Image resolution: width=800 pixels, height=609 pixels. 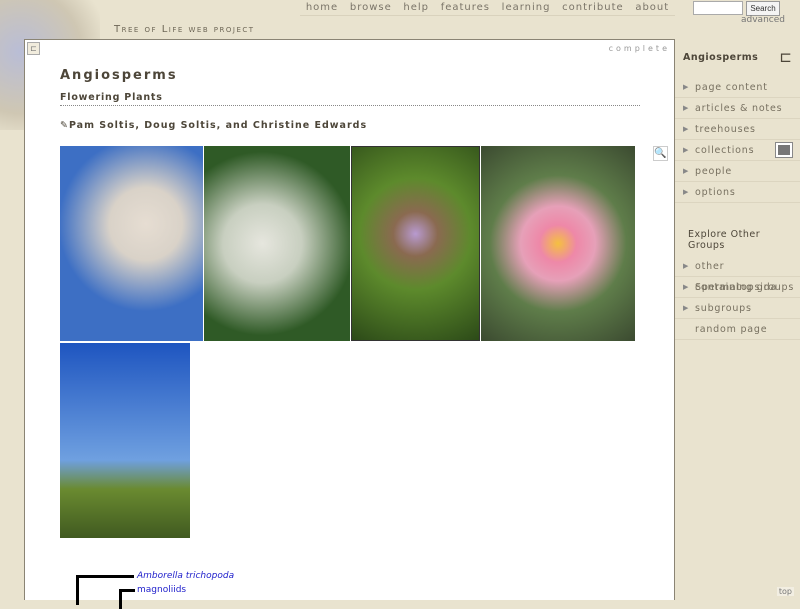 I want to click on nav-about: about, so click(x=652, y=7).